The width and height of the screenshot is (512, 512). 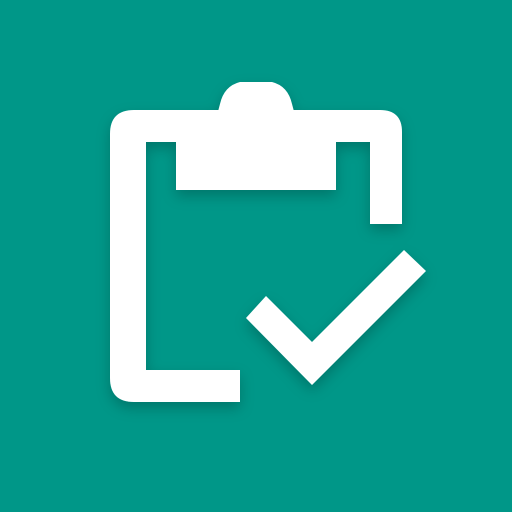 I want to click on checkmark-shape, so click(x=336, y=317).